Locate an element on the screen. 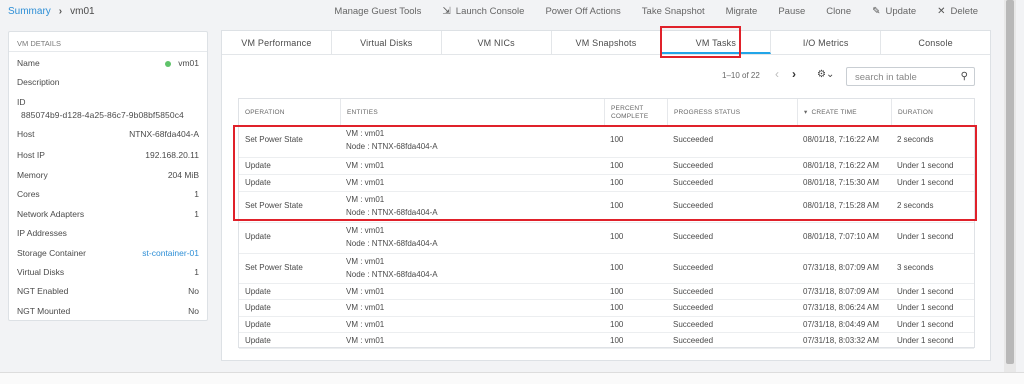 The image size is (1024, 384). detail-label-storage-container: Storage Container is located at coordinates (51, 253).